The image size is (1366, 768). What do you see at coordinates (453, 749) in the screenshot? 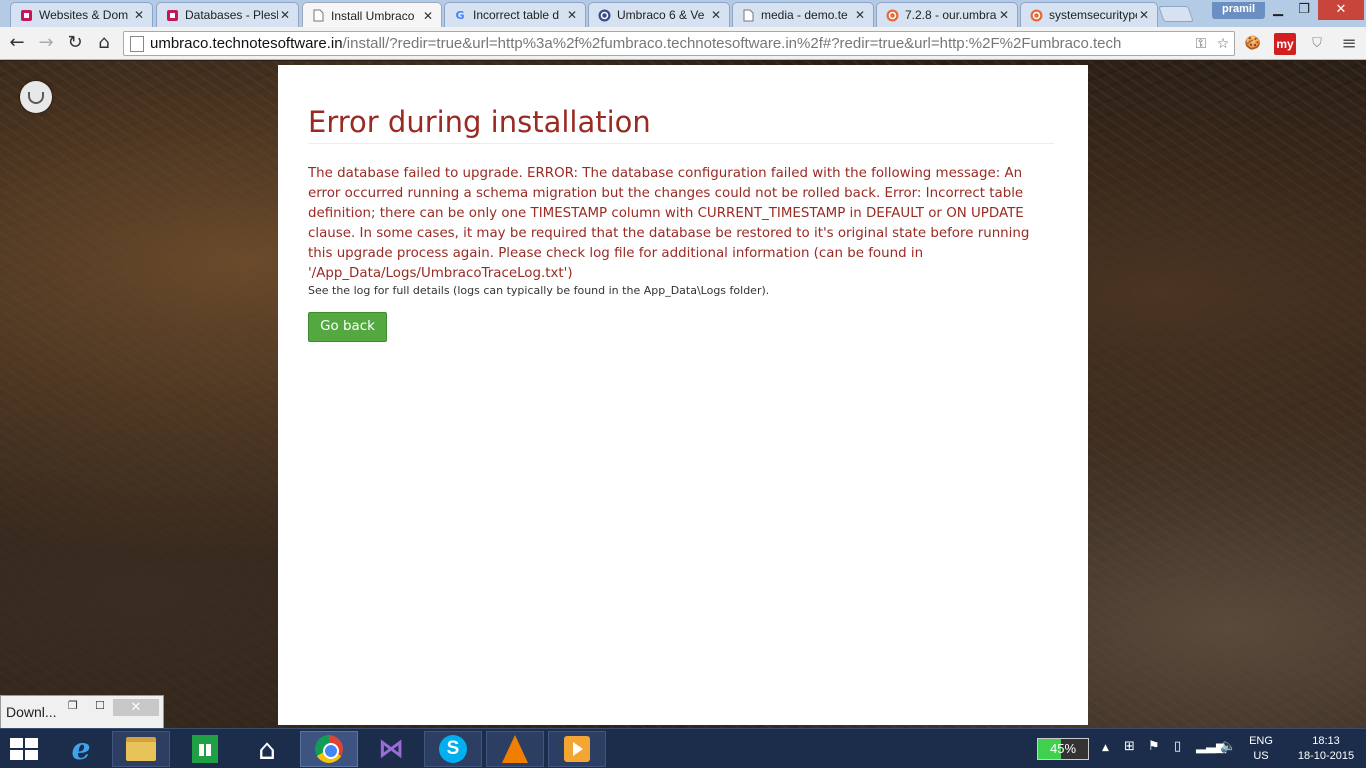
I see `skype-icon: S` at bounding box center [453, 749].